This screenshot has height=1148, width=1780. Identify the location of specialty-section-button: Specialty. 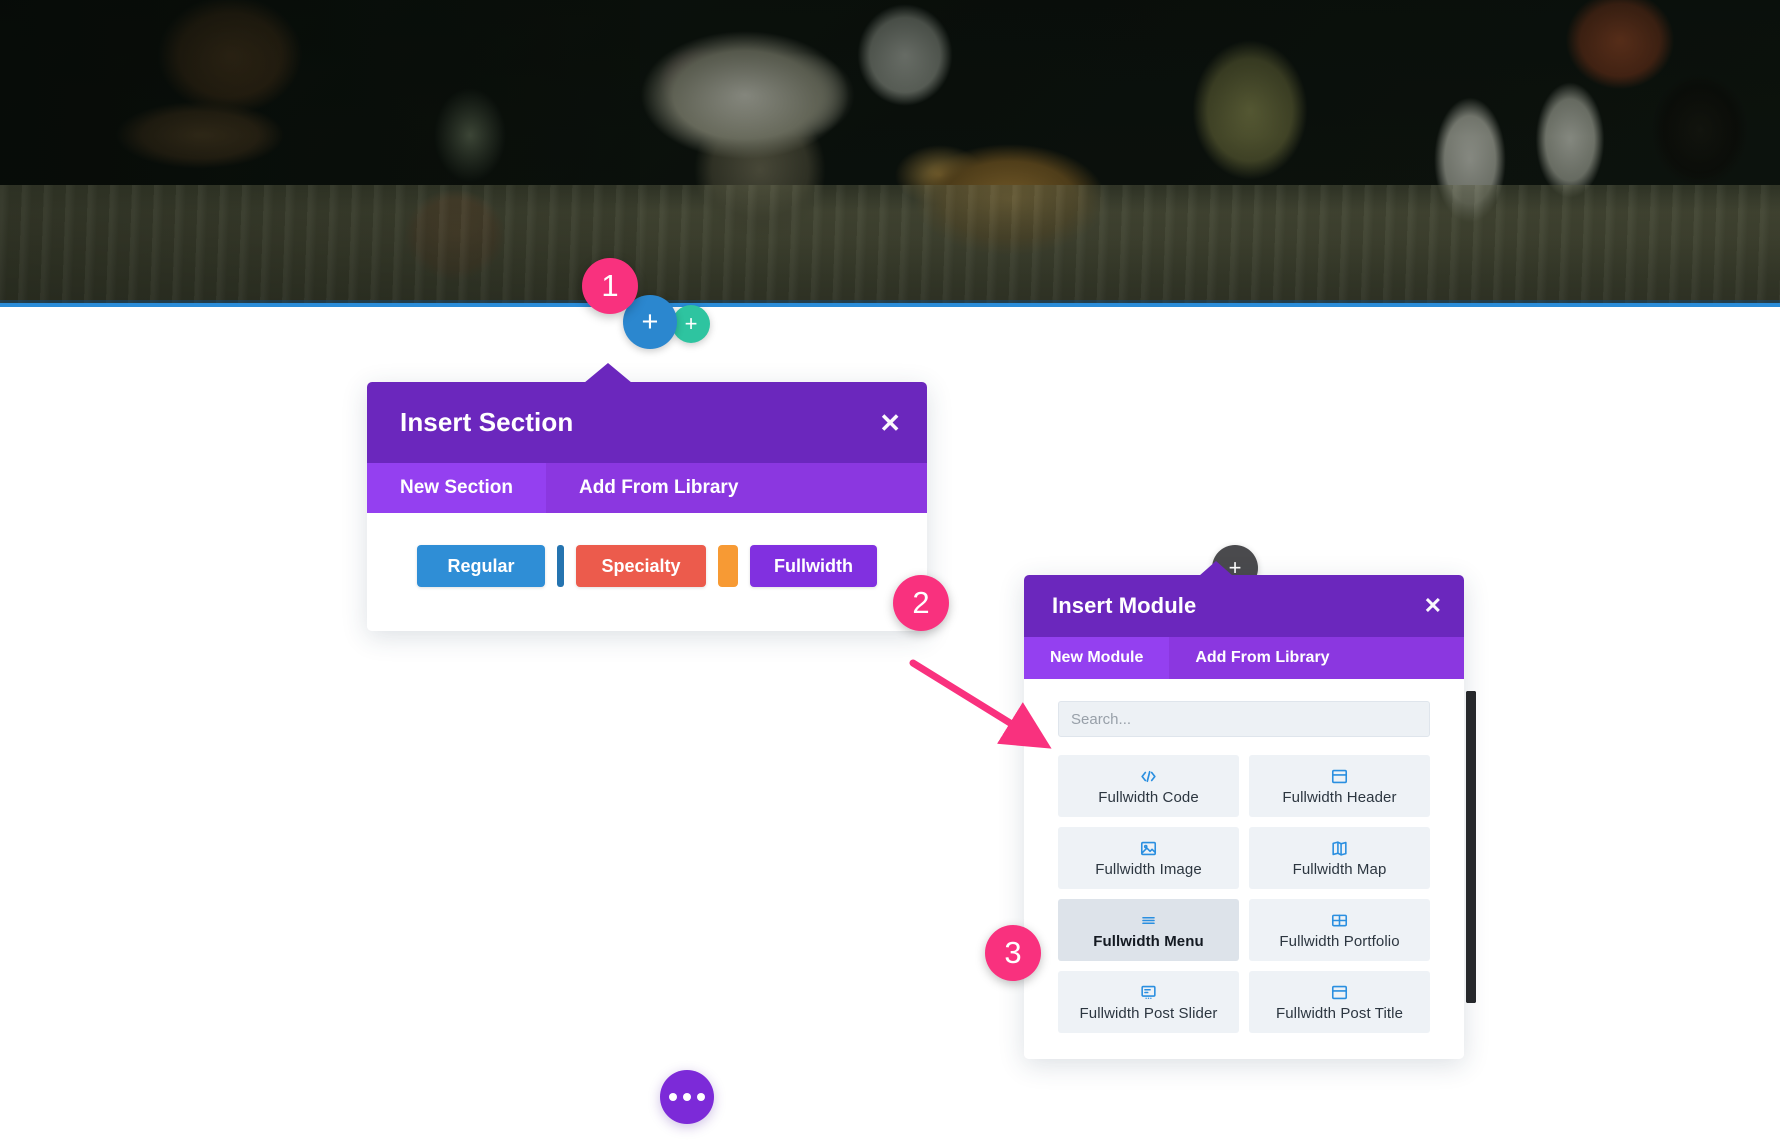
(641, 566).